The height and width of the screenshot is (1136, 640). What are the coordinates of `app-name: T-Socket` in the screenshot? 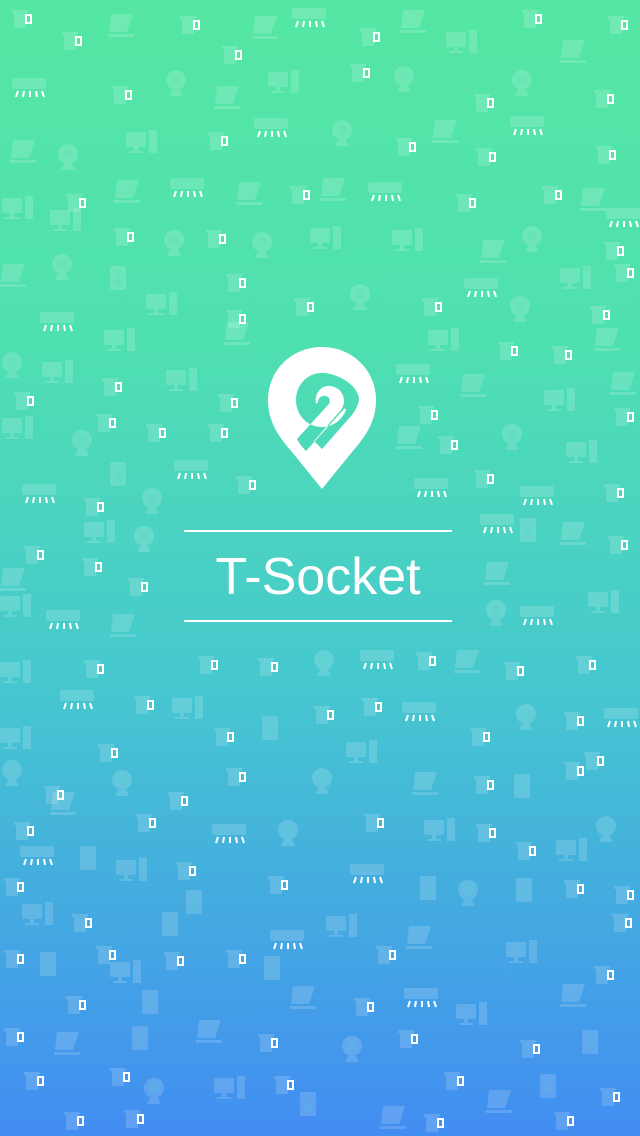 It's located at (318, 577).